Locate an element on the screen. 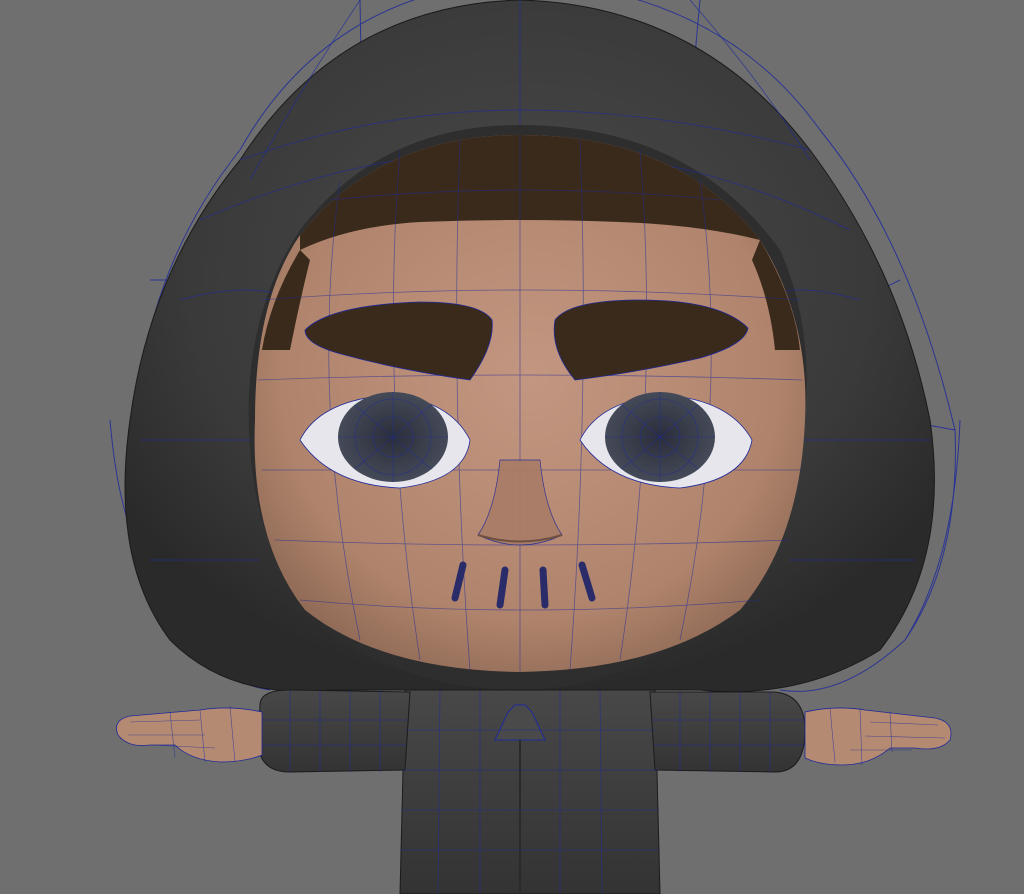 The image size is (1024, 894). left-sleeve is located at coordinates (334, 731).